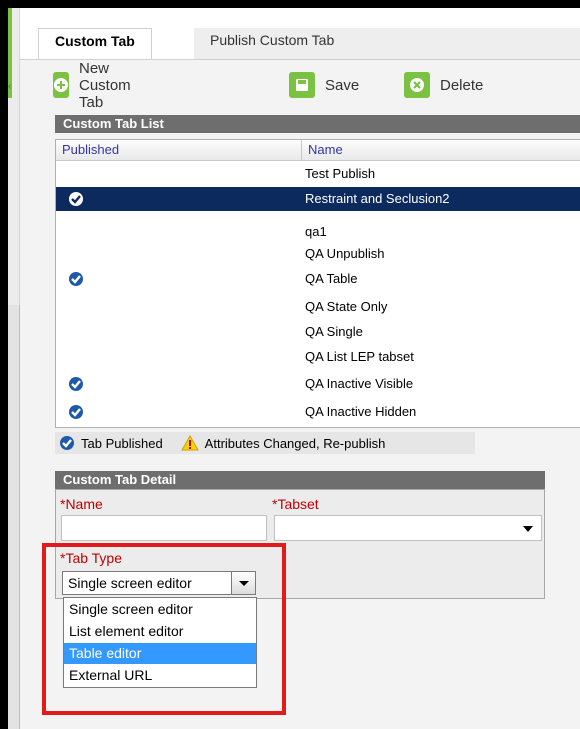 The width and height of the screenshot is (580, 729). Describe the element at coordinates (300, 480) in the screenshot. I see `custom-tab-detail-header: Custom Tab Detail` at that location.